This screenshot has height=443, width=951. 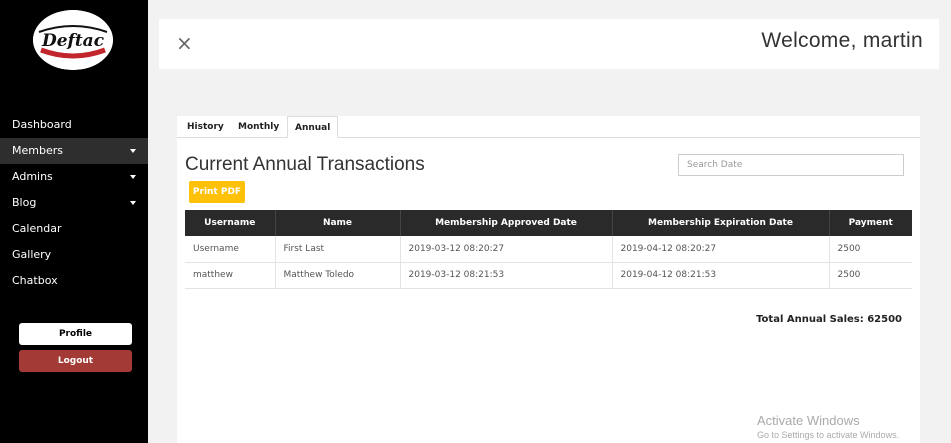 I want to click on total-annual-sales: Total Annual Sales: 62500, so click(x=829, y=319).